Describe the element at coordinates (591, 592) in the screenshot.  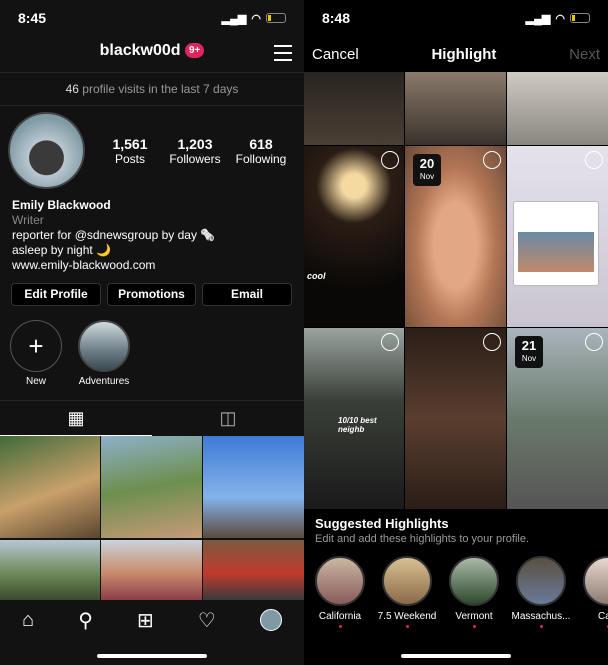
I see `suggested-item: Calif` at that location.